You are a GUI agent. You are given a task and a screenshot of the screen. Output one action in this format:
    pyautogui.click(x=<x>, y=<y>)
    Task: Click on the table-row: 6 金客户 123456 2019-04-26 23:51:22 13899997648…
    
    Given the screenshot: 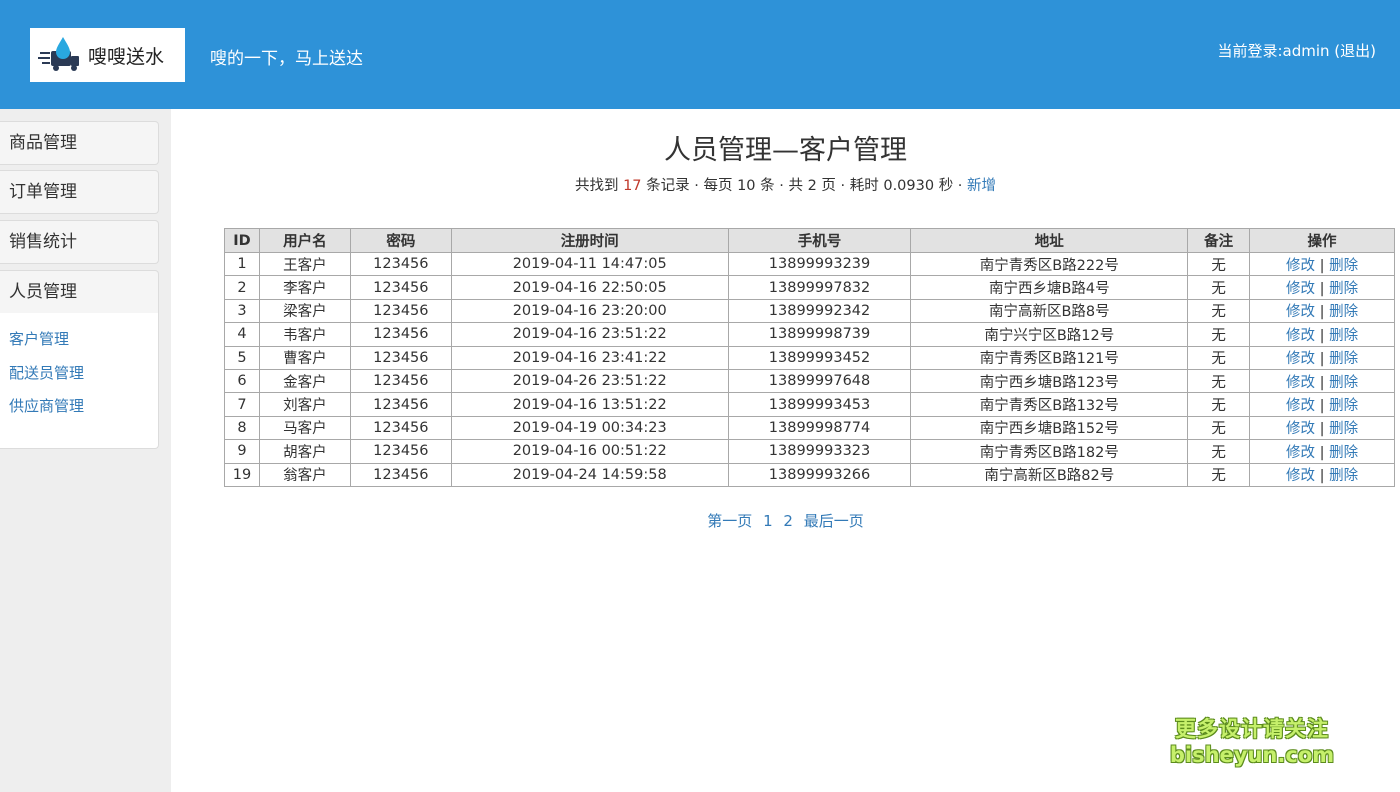 What is the action you would take?
    pyautogui.click(x=809, y=381)
    